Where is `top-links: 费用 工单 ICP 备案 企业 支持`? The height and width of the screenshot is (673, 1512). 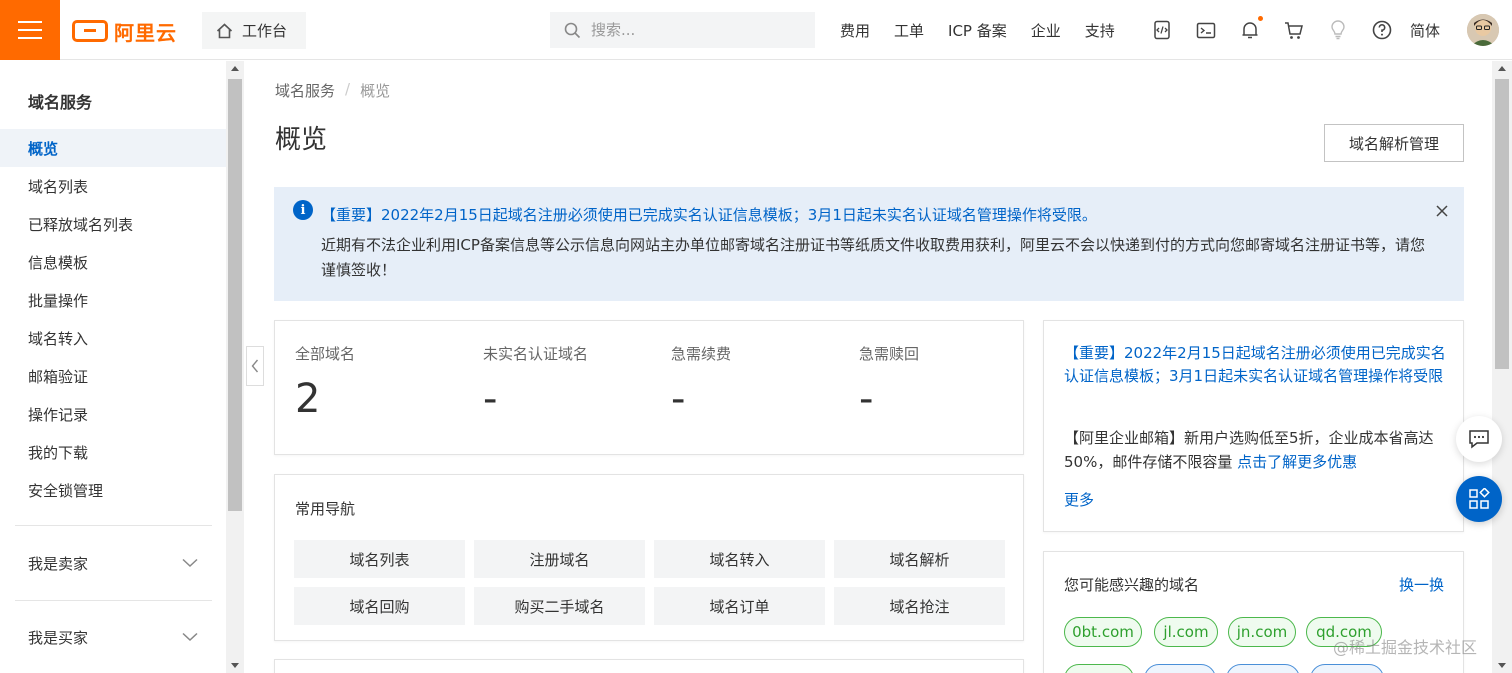 top-links: 费用 工单 ICP 备案 企业 支持 is located at coordinates (989, 30).